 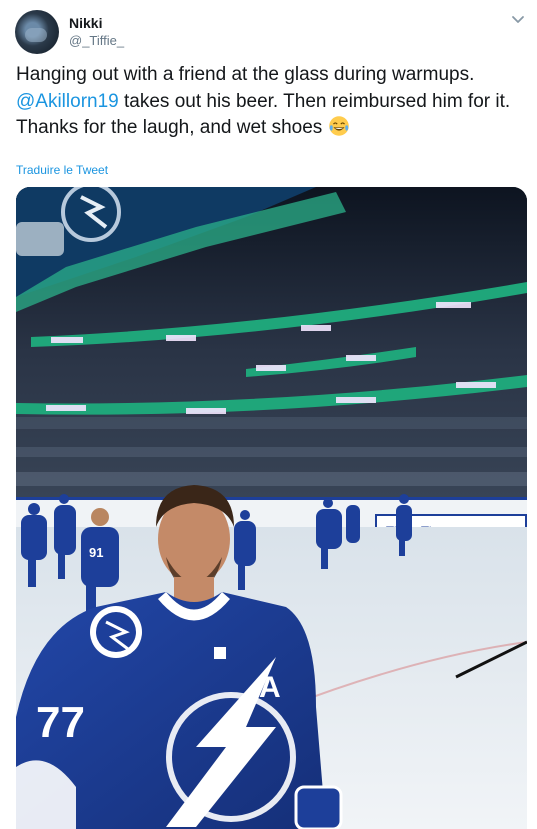 I want to click on chevron-down-icon, so click(x=518, y=19).